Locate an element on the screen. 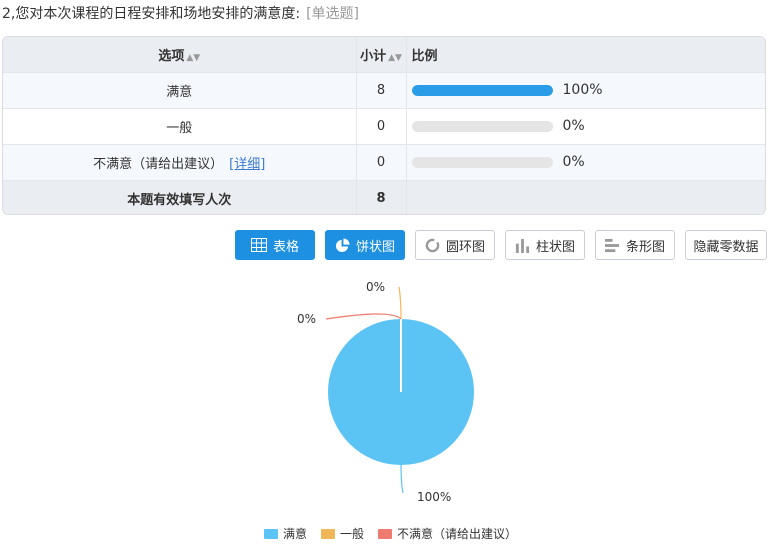  pie-view-button: 饼状图 is located at coordinates (365, 245).